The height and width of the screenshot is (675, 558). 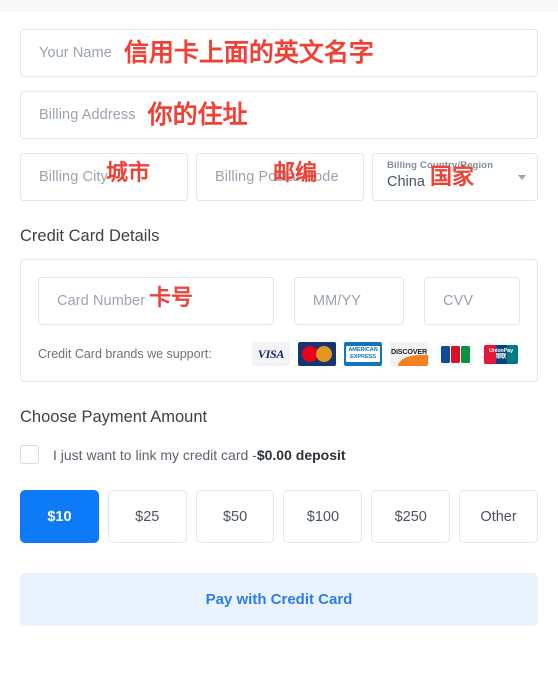 I want to click on card-expiry-field: MM/YY, so click(x=349, y=301).